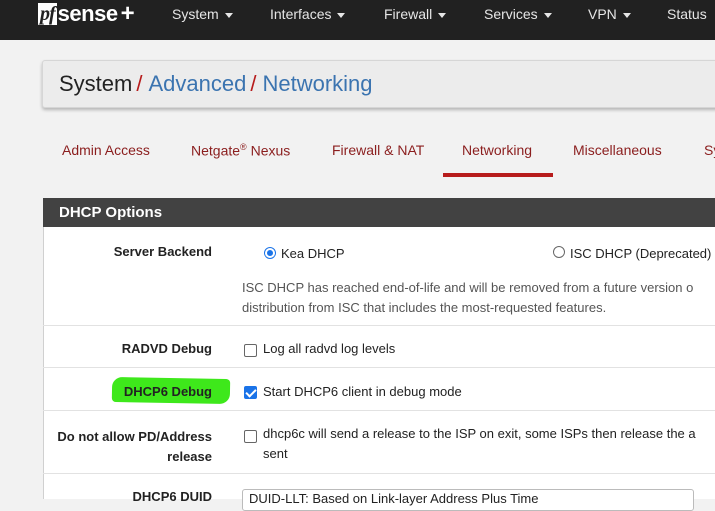  Describe the element at coordinates (640, 253) in the screenshot. I see `isc-dhcp-option-label: ISC DHCP (Deprecated)` at that location.